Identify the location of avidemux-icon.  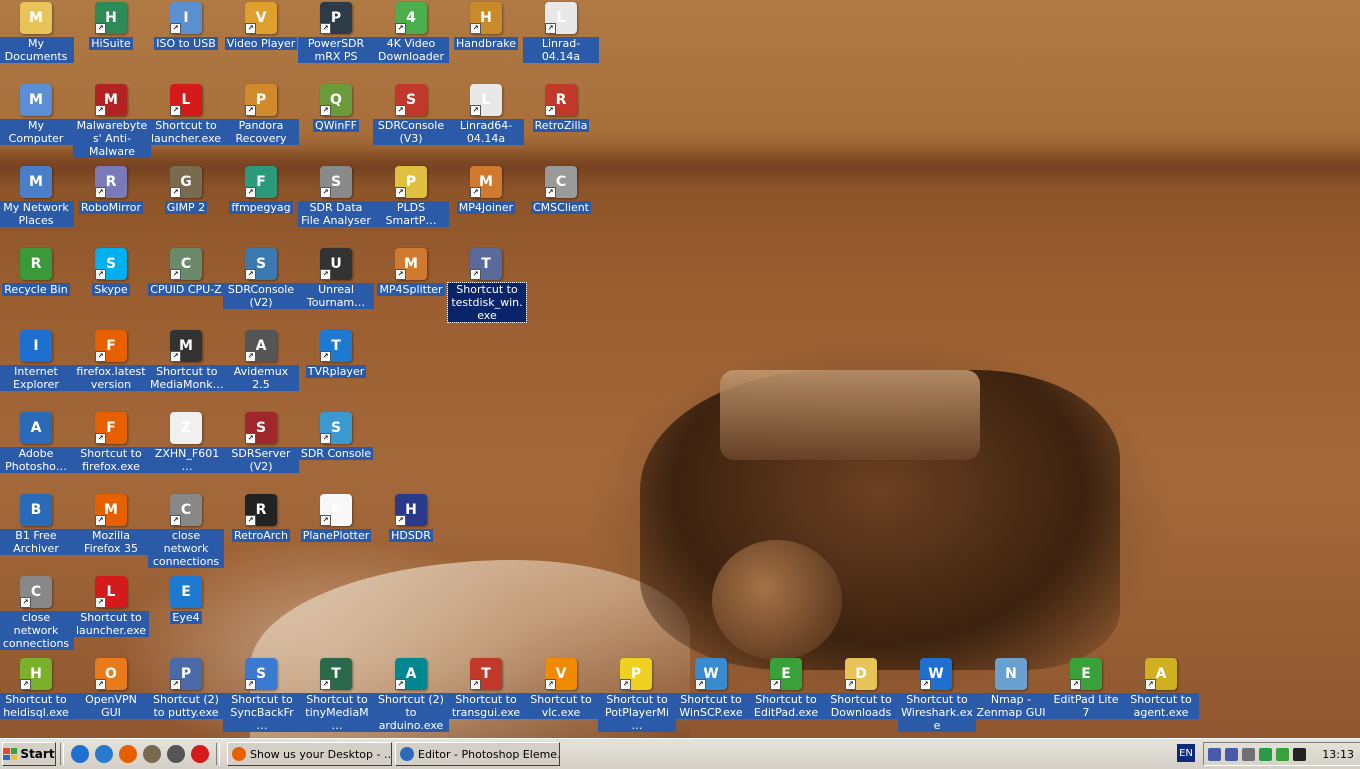
(176, 754).